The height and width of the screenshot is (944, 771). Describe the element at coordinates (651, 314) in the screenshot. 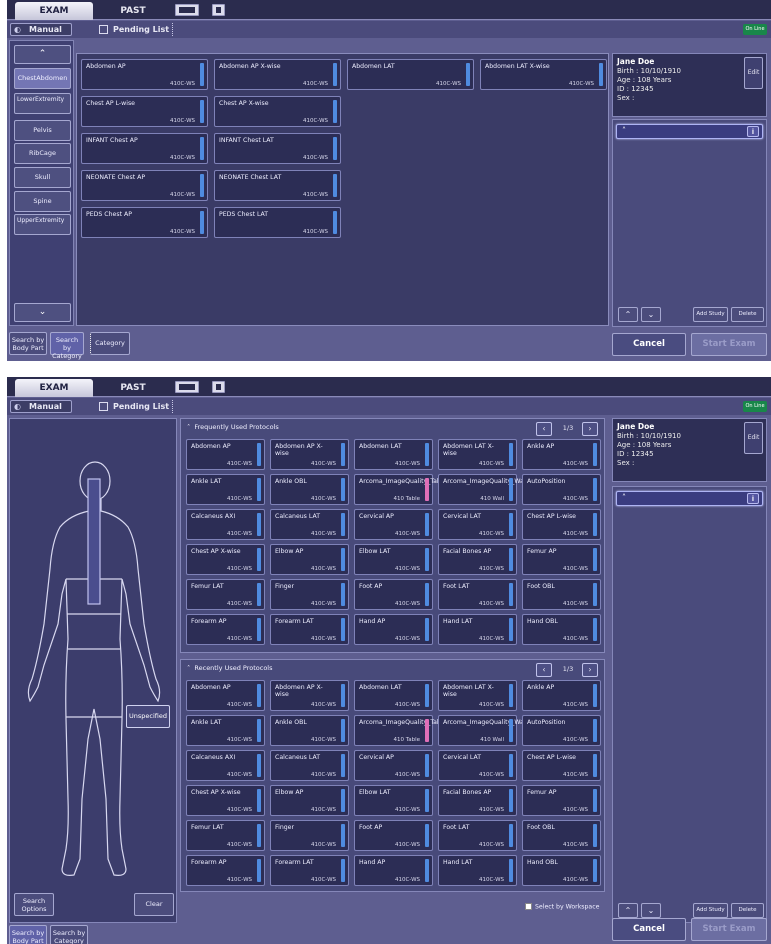

I see `move-down-button: ⌄` at that location.